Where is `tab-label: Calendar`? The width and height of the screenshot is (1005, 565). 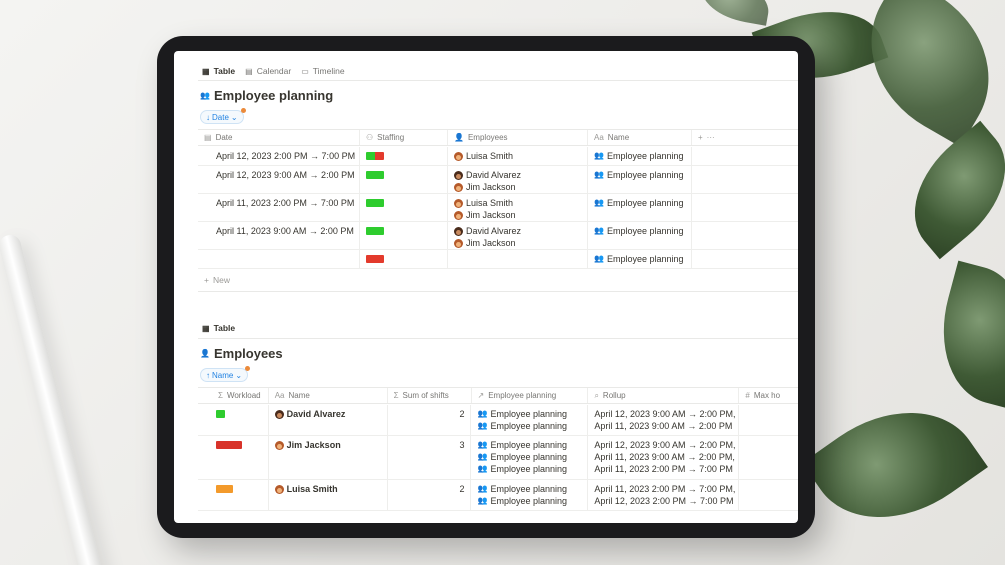
tab-label: Calendar is located at coordinates (274, 71).